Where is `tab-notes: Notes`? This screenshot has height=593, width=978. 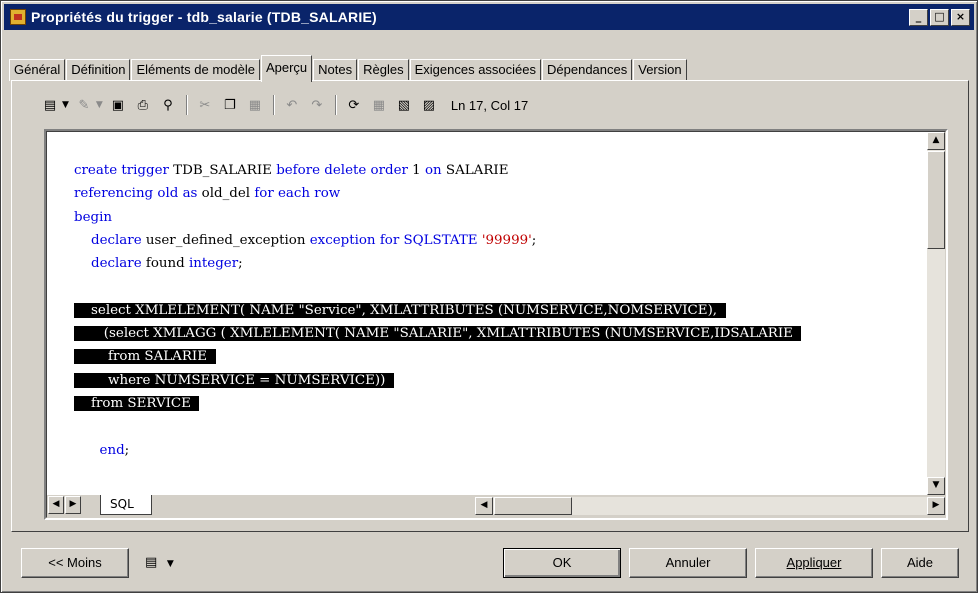 tab-notes: Notes is located at coordinates (335, 70).